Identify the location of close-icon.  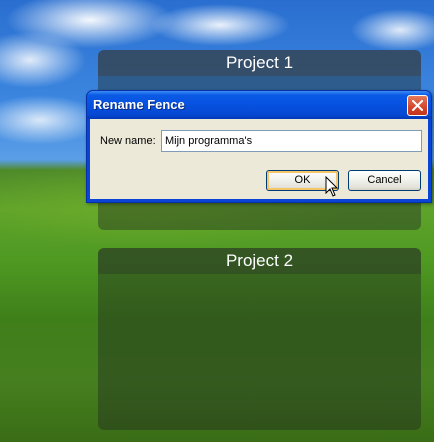
(417, 105).